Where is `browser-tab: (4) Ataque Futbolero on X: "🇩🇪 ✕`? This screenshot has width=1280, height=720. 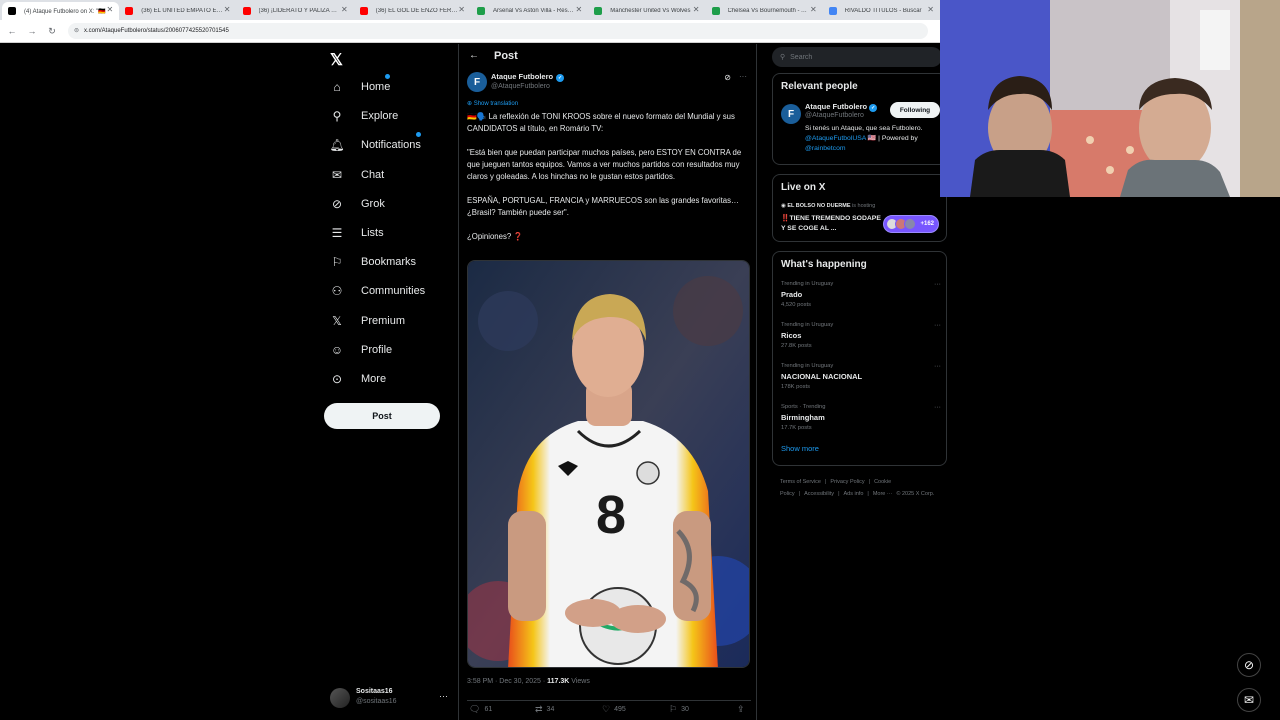 browser-tab: (4) Ataque Futbolero on X: "🇩🇪 ✕ is located at coordinates (61, 11).